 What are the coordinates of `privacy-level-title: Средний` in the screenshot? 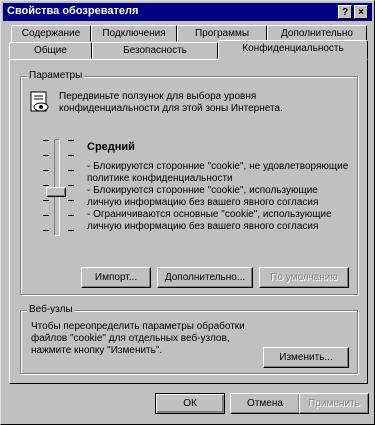 It's located at (111, 147).